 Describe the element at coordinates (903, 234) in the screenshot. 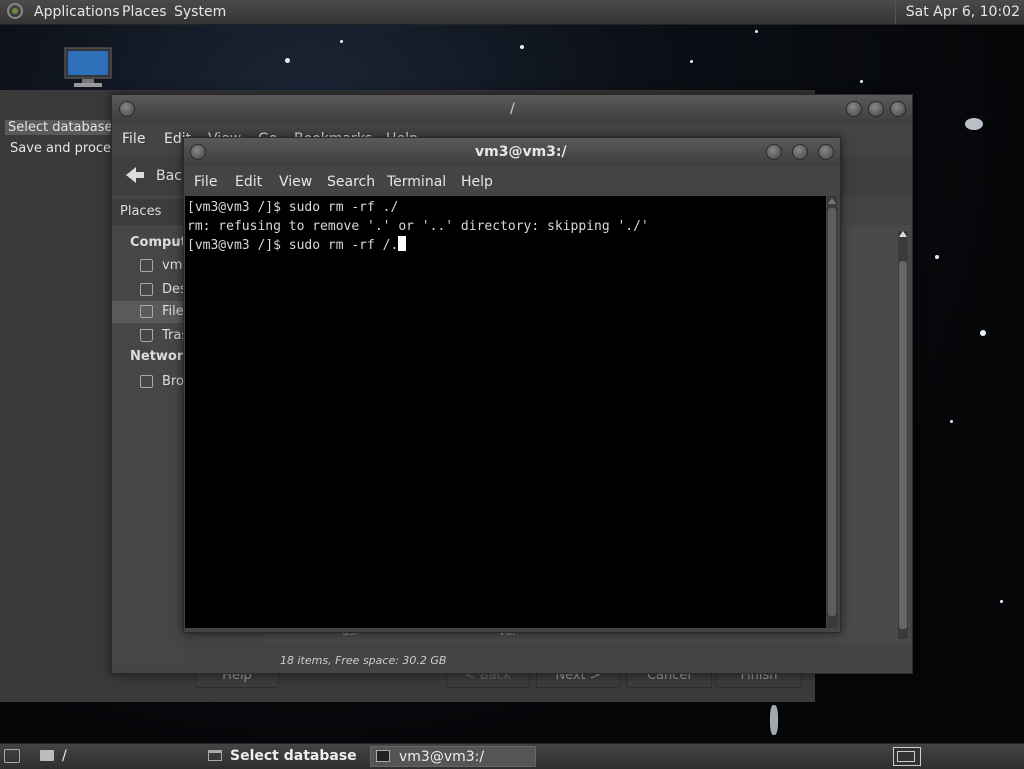

I see `fm-scroll-up-icon` at that location.